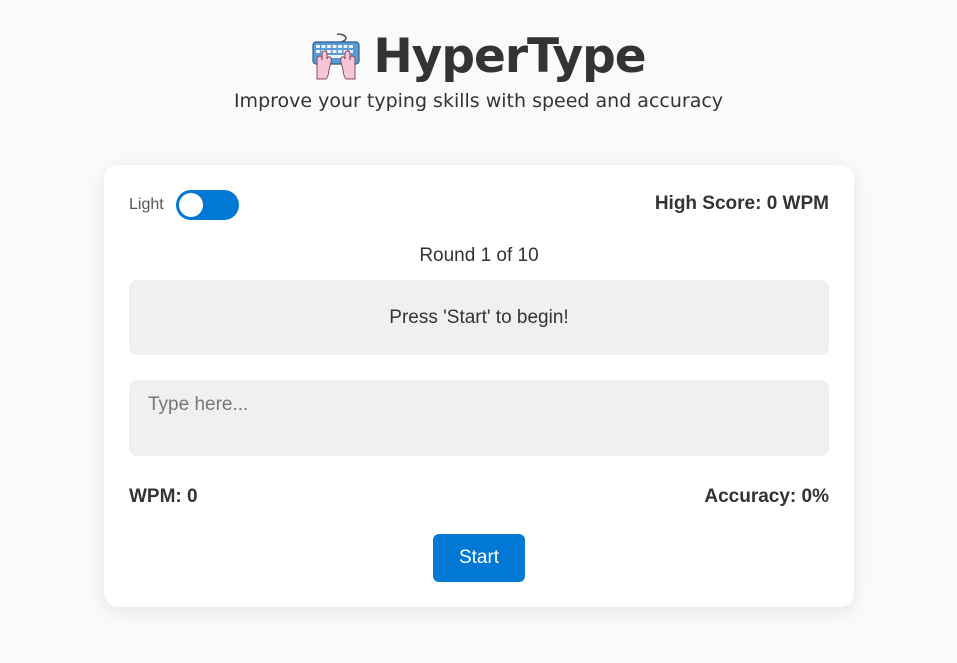 Image resolution: width=957 pixels, height=663 pixels. I want to click on theme-toggle: Light, so click(184, 205).